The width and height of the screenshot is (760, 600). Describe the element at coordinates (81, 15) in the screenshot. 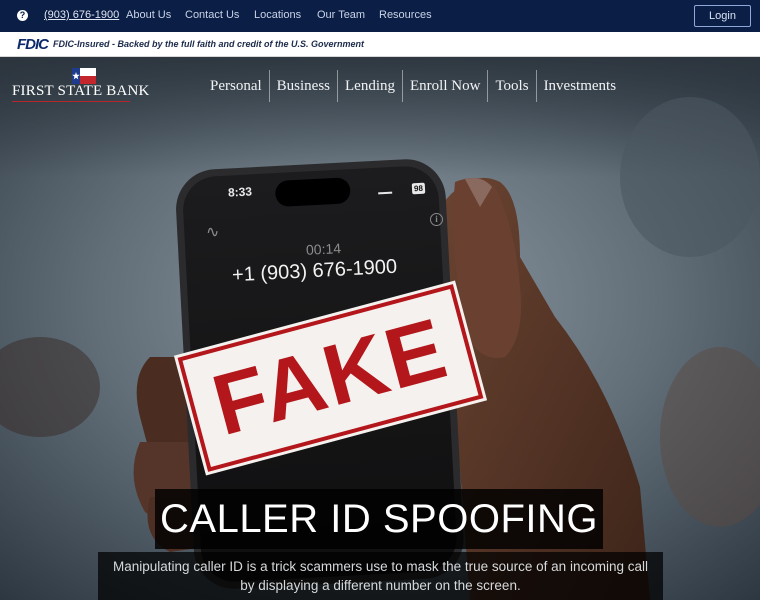

I see `phone-link: (903) 676-1900` at that location.